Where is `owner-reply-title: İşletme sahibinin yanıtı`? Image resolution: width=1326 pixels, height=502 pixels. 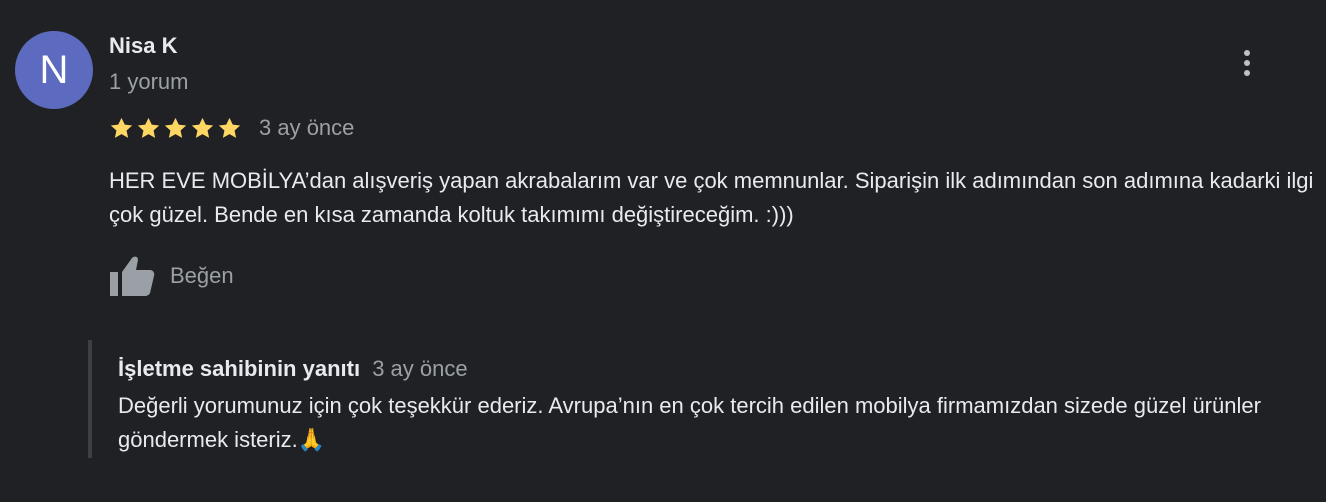
owner-reply-title: İşletme sahibinin yanıtı is located at coordinates (239, 368).